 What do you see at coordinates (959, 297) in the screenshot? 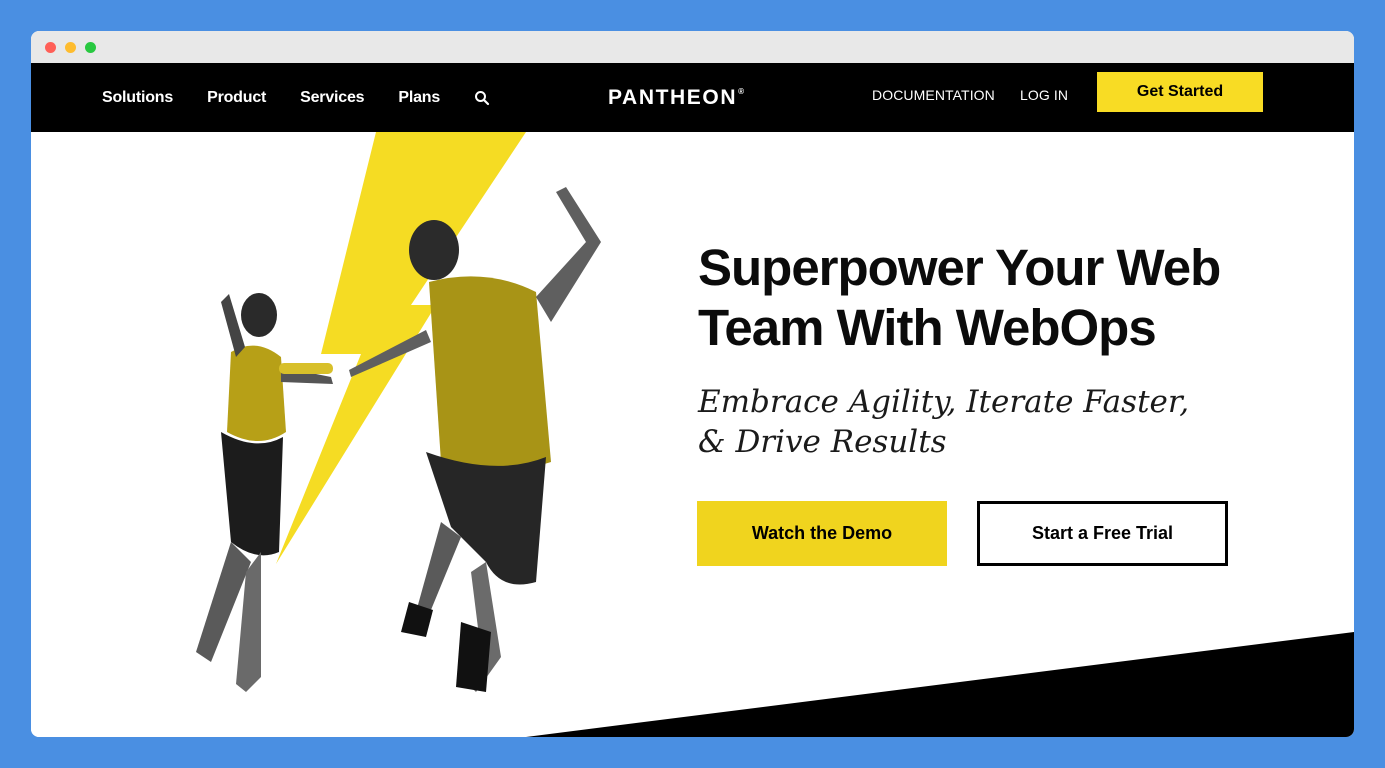
I see `hero-headline: Superpower Your Web Team With WebOps` at bounding box center [959, 297].